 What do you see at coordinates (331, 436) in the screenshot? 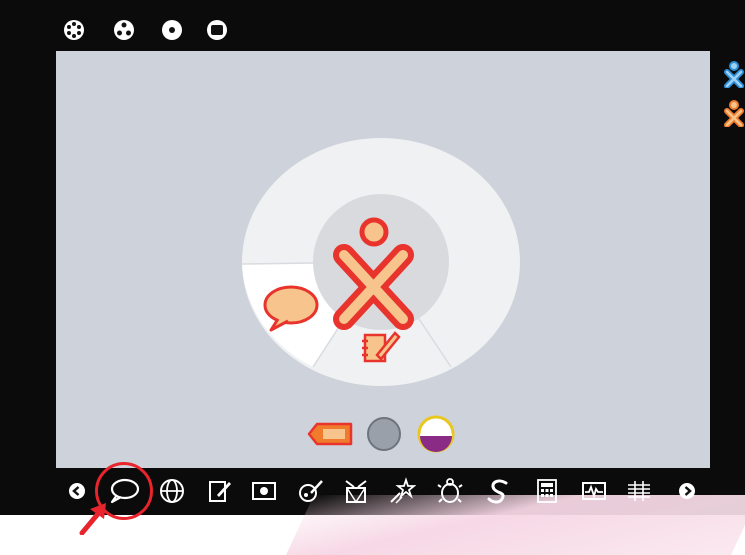
I see `tag-battery-icon` at bounding box center [331, 436].